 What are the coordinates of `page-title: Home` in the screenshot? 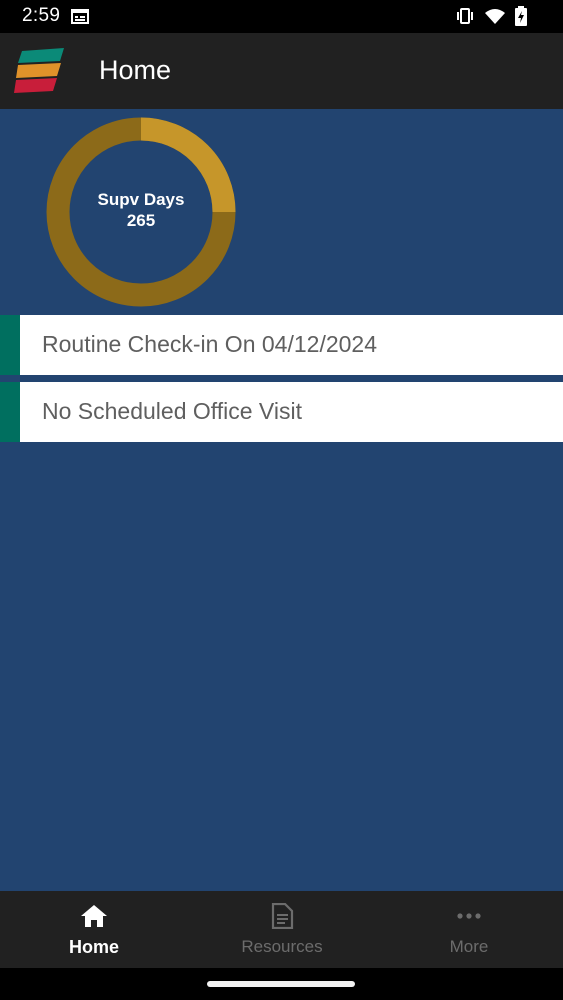 It's located at (135, 70).